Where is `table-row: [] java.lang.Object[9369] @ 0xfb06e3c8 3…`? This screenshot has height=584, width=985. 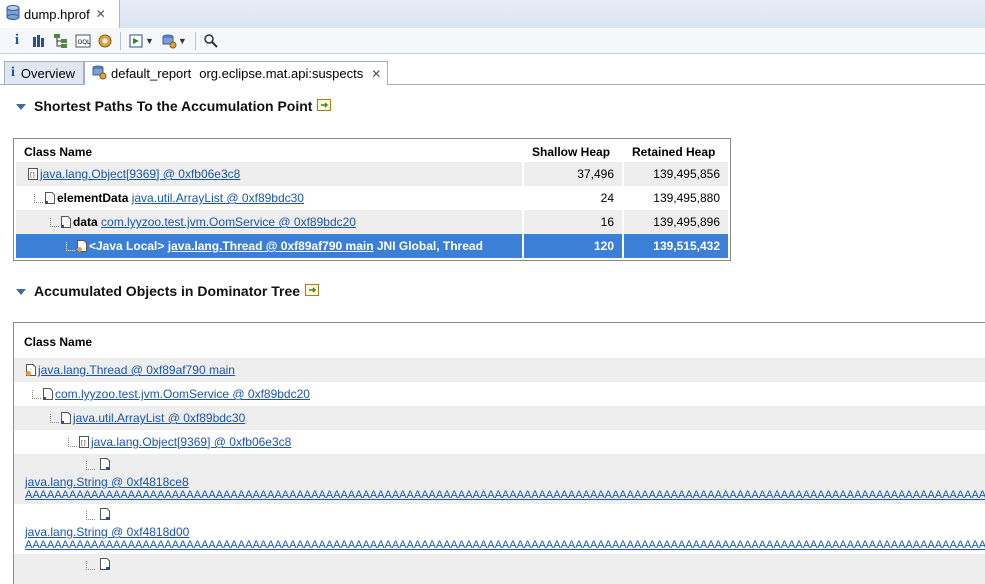
table-row: [] java.lang.Object[9369] @ 0xfb06e3c8 3… is located at coordinates (372, 174).